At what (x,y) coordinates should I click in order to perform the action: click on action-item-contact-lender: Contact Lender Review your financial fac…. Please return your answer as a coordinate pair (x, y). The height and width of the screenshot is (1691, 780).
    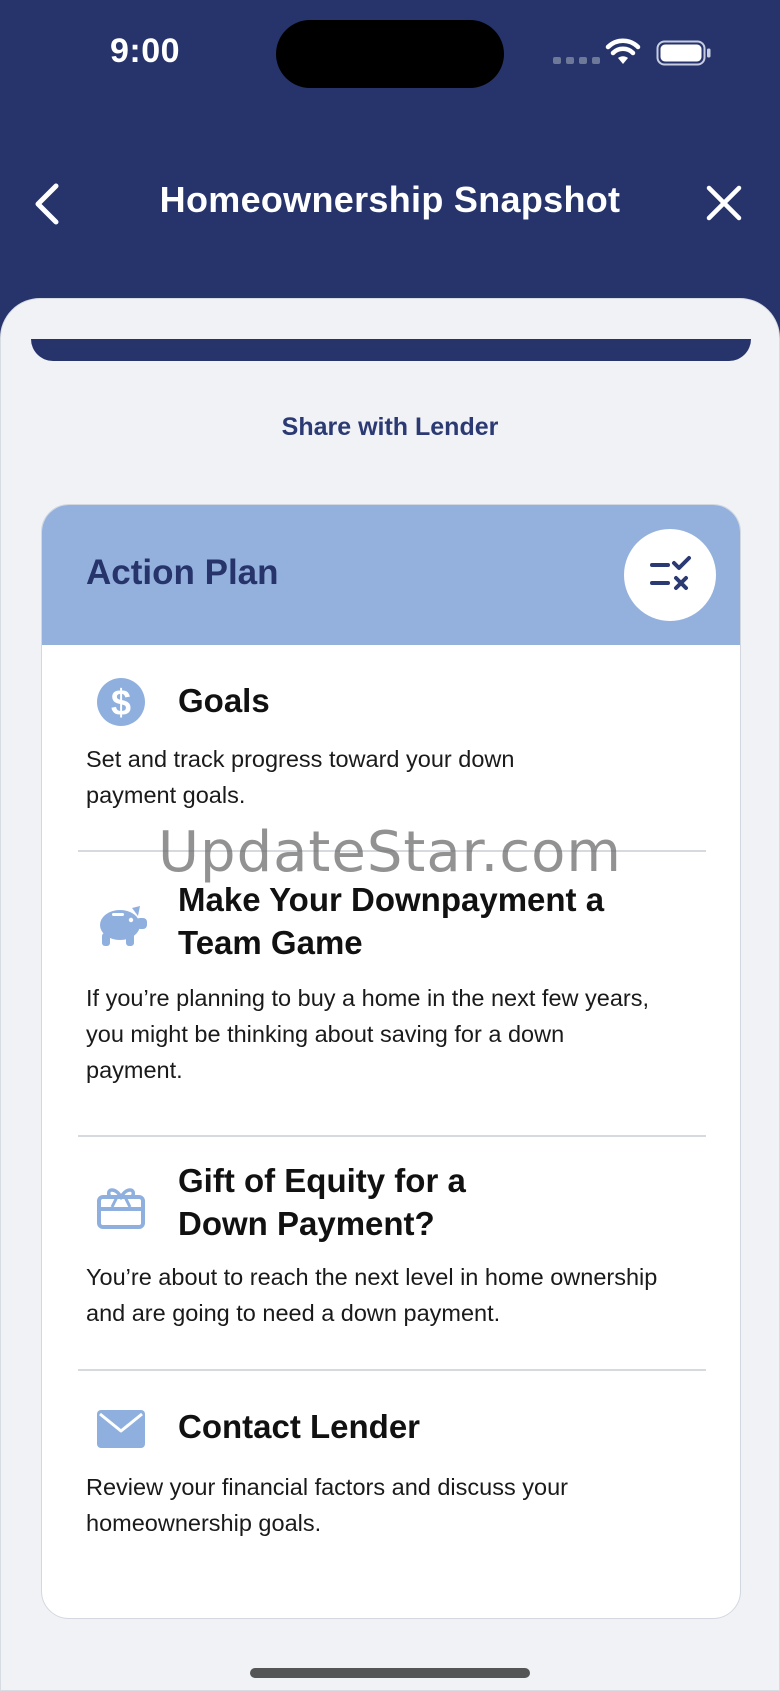
    Looking at the image, I should click on (391, 1494).